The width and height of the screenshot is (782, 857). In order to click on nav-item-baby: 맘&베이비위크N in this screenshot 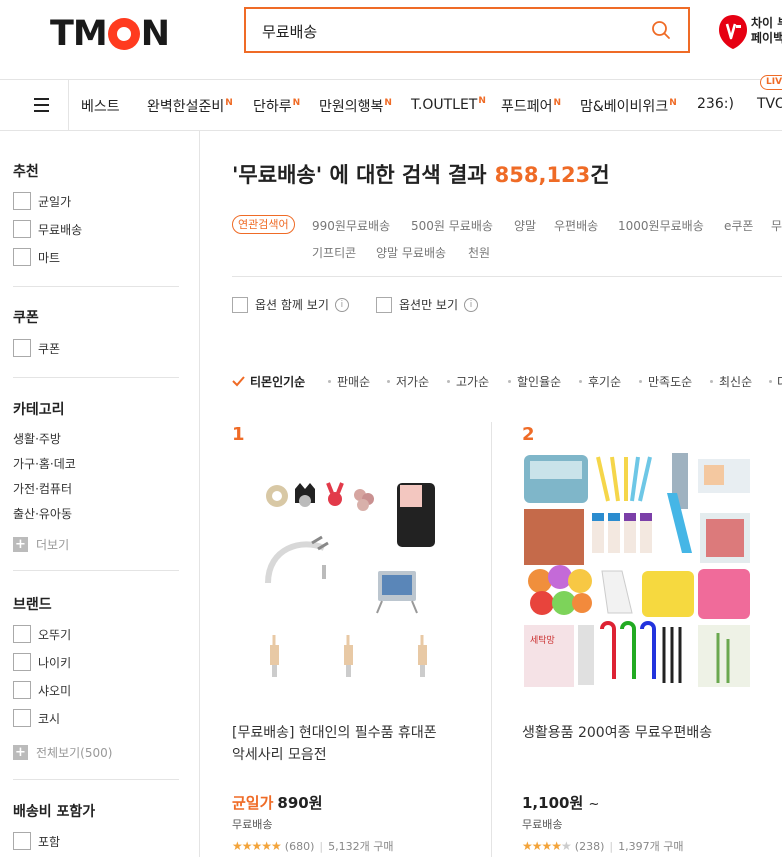, I will do `click(628, 106)`.